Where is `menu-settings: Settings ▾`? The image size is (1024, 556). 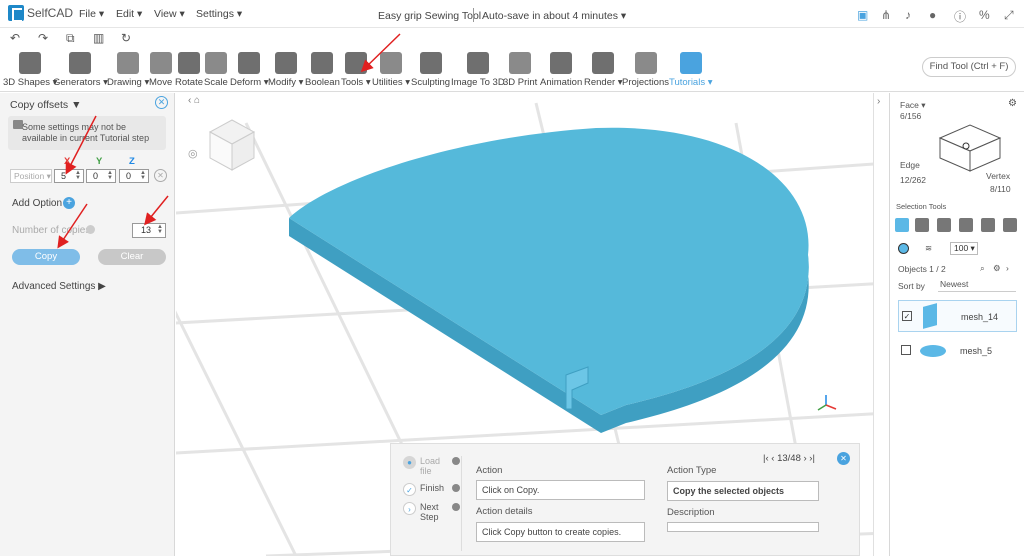
menu-settings: Settings ▾ is located at coordinates (219, 14).